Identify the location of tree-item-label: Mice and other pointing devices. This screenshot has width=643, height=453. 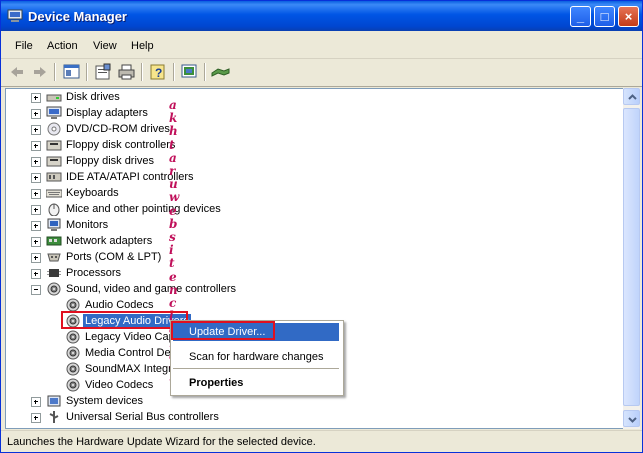
(143, 209).